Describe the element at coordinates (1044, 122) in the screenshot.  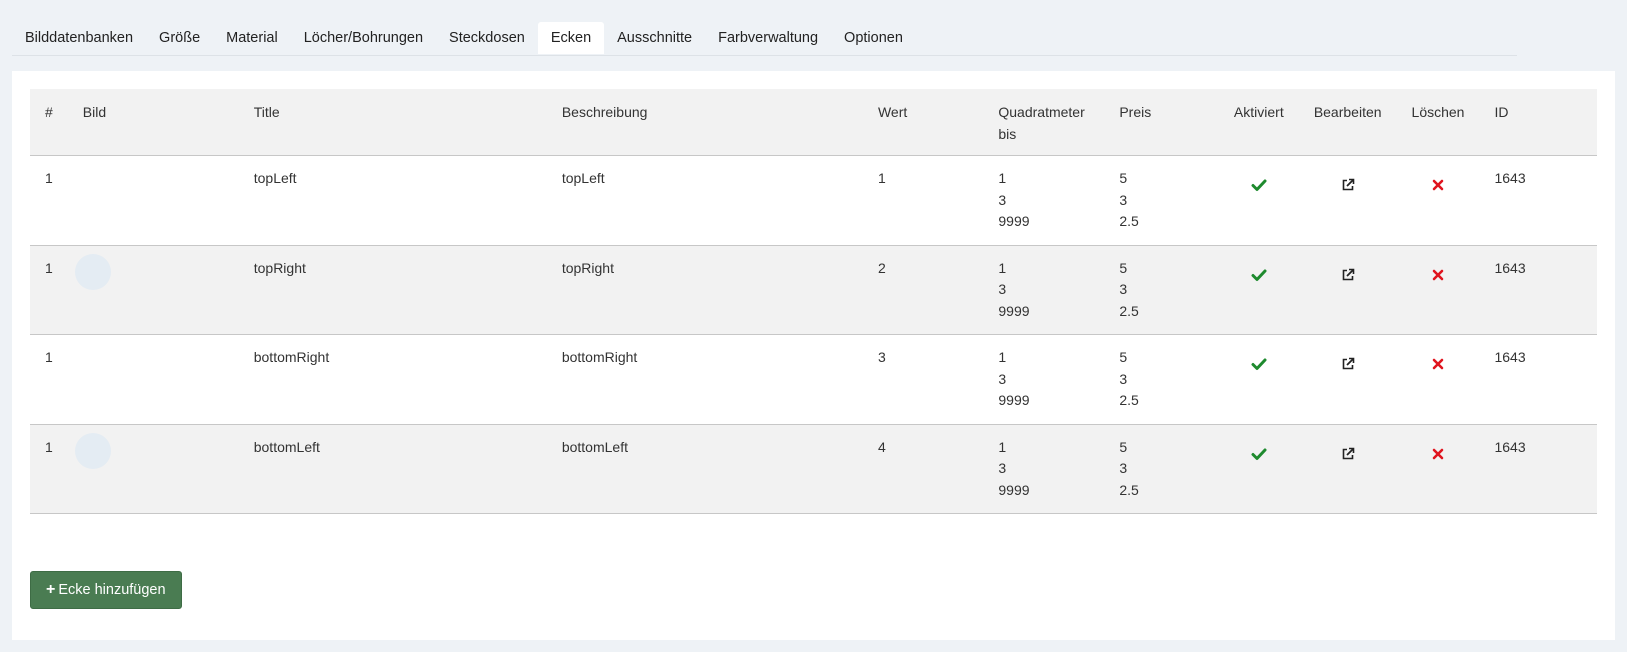
I see `header-square-meters: Quadratmeter bis` at that location.